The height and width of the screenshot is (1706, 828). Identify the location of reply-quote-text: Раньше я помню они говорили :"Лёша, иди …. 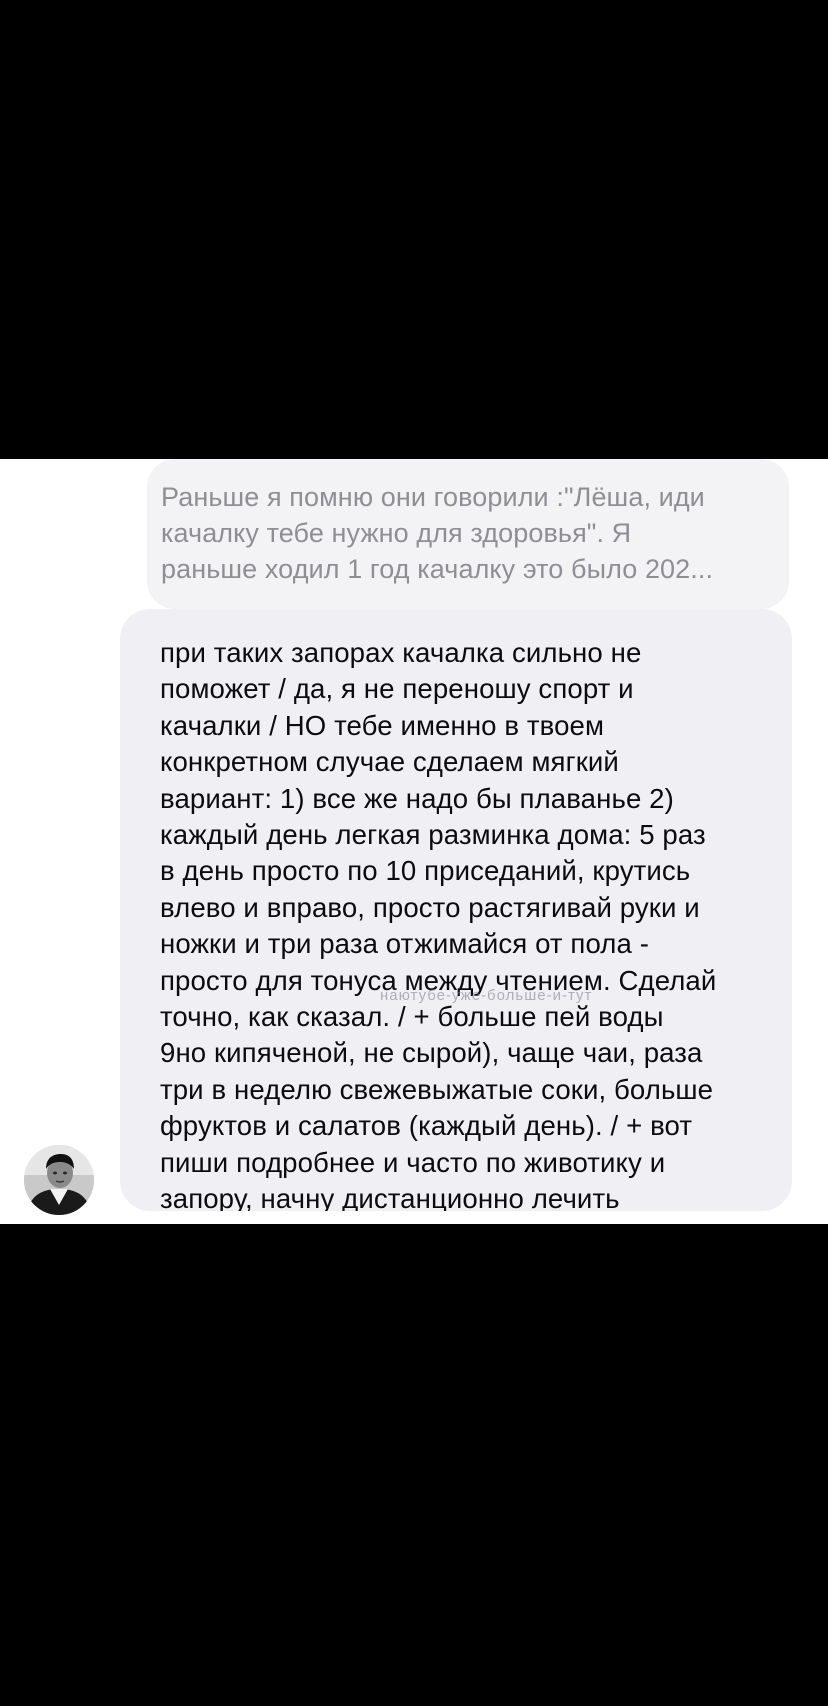
(437, 533).